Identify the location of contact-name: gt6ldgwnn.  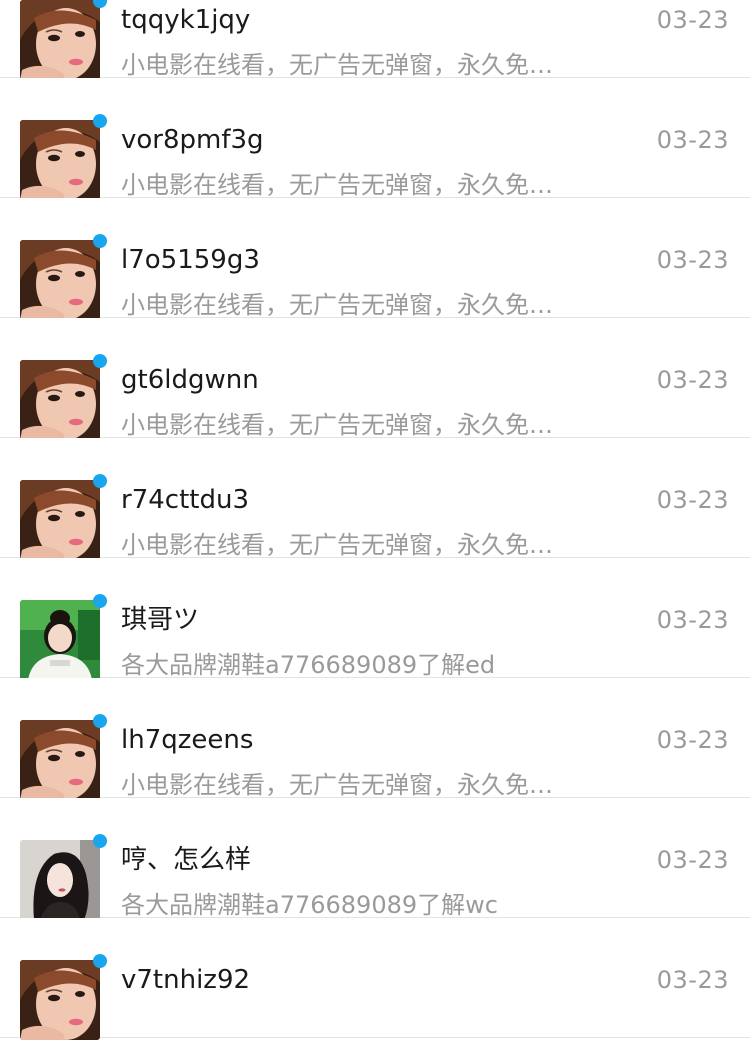
(190, 380).